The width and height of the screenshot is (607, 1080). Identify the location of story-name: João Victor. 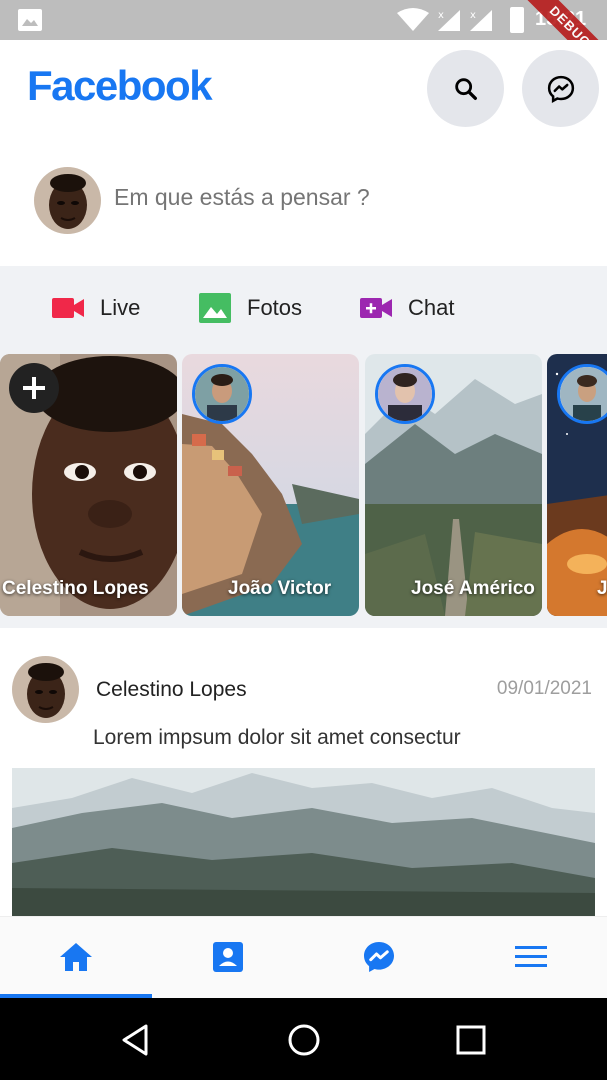
(280, 588).